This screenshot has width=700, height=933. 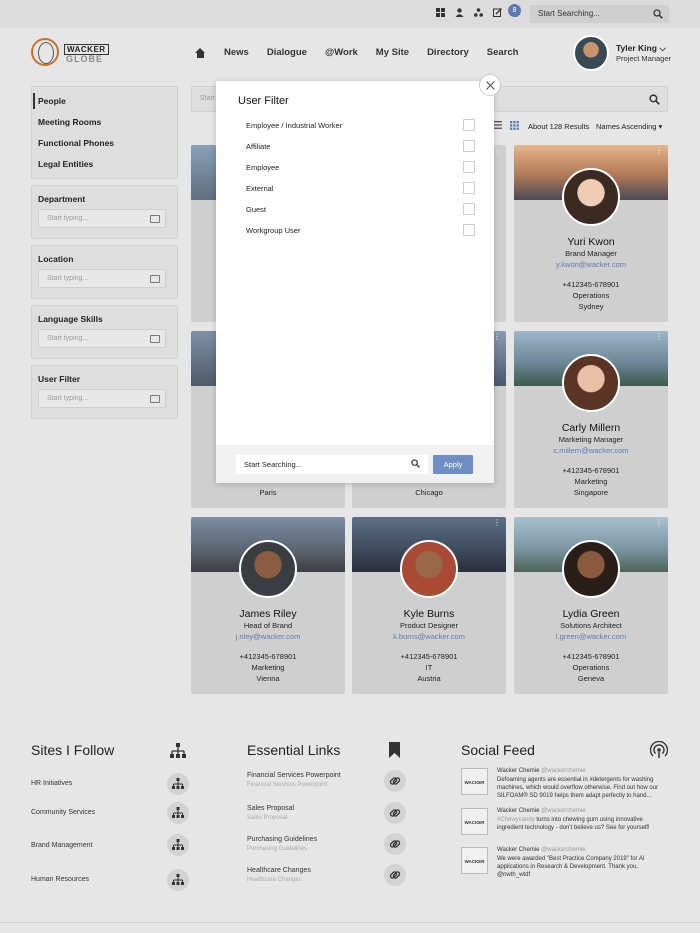 I want to click on links-section-title: Essential Links, so click(x=294, y=750).